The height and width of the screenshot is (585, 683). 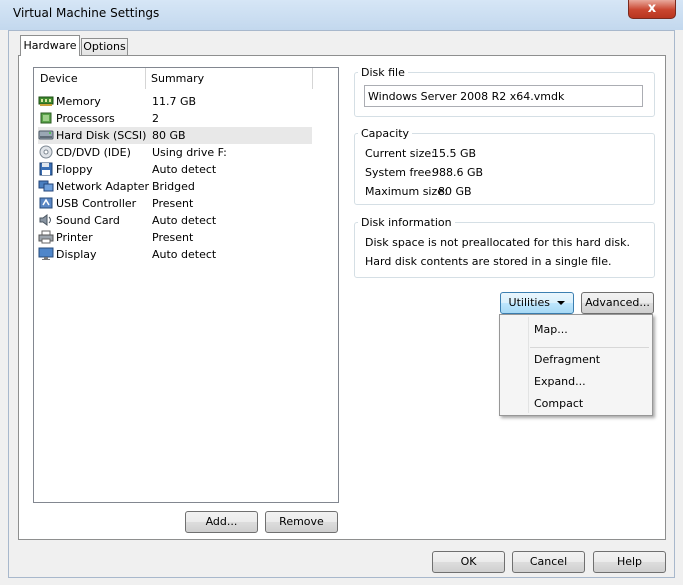 I want to click on remove-button: Remove, so click(x=301, y=522).